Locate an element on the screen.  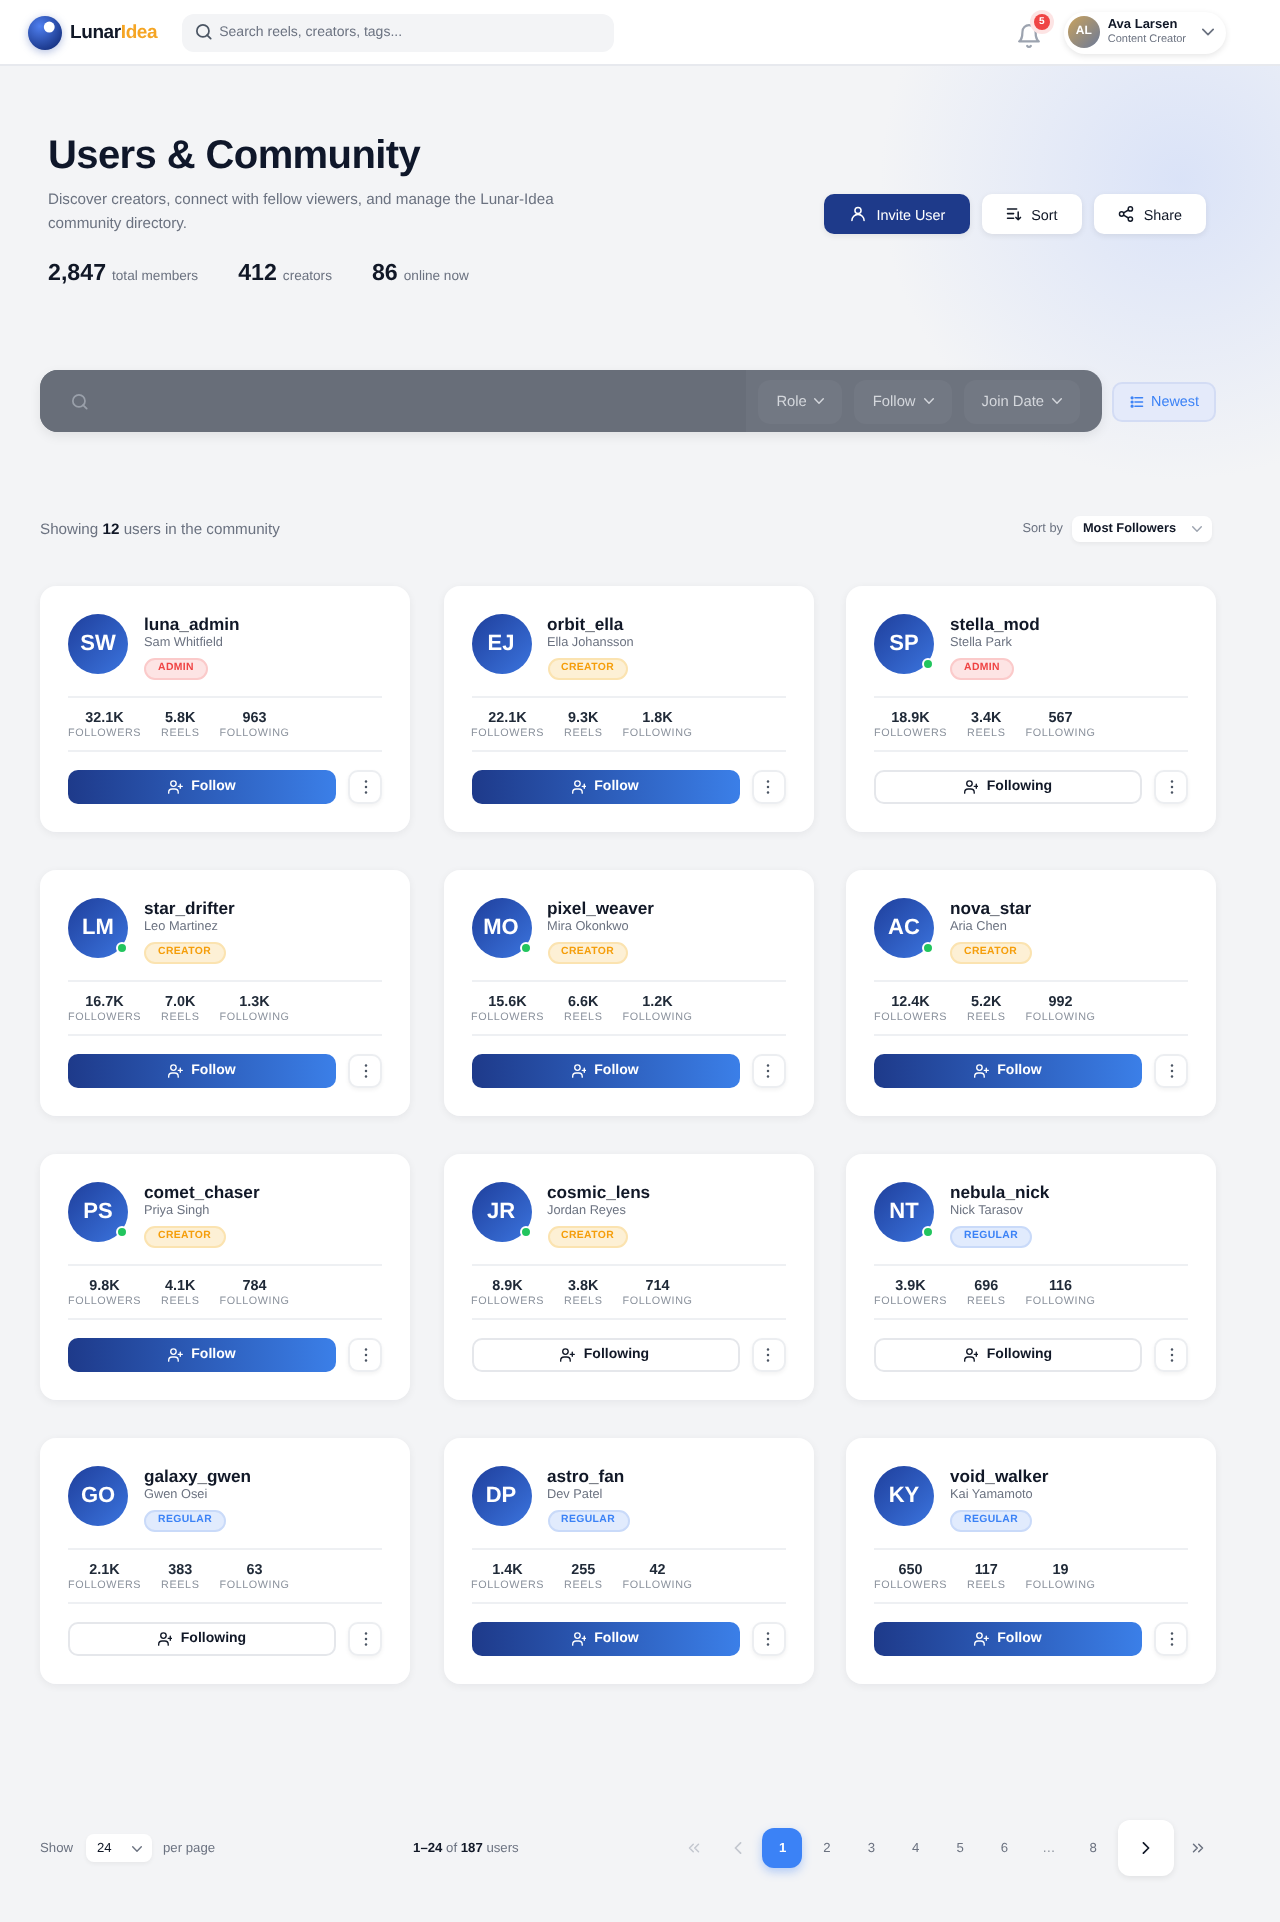
username: astro_fan is located at coordinates (586, 1476).